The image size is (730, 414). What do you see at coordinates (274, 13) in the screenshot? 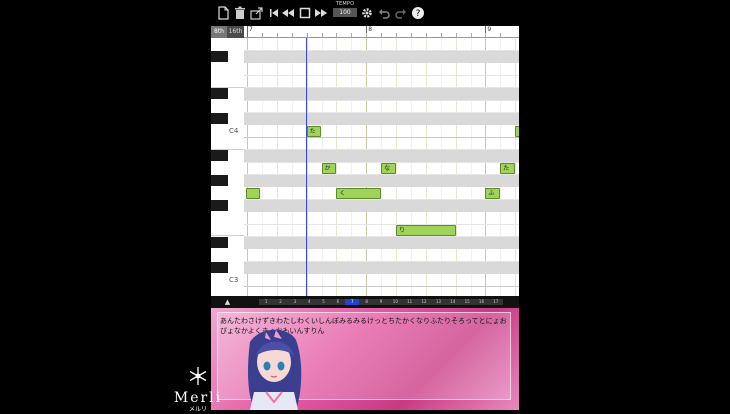
I see `skip-to-start-icon` at bounding box center [274, 13].